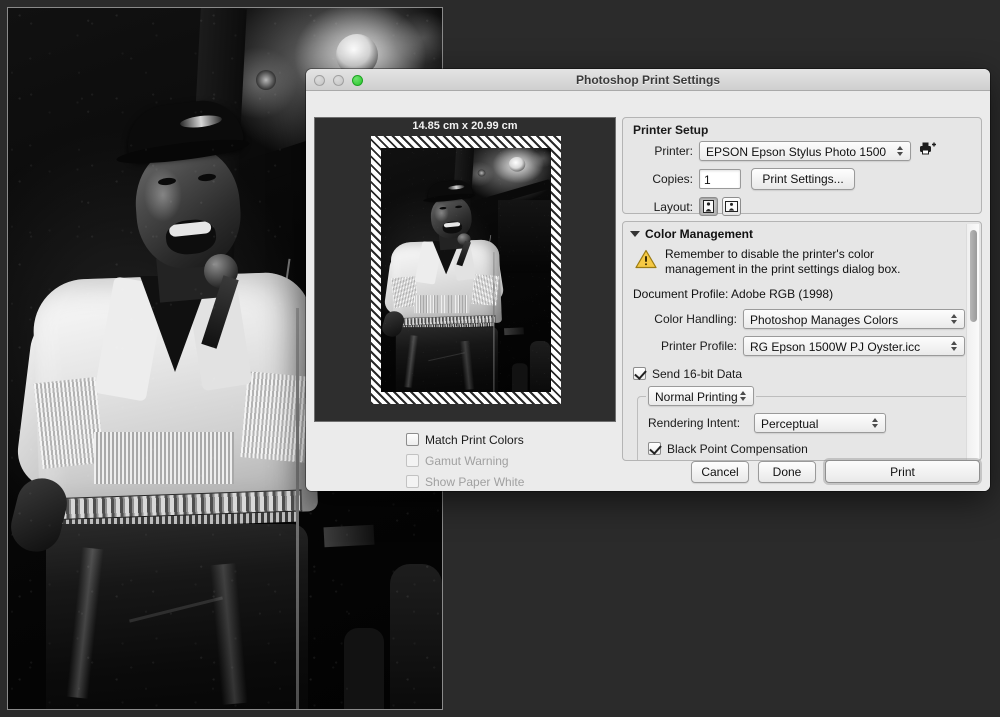 The height and width of the screenshot is (717, 1000). Describe the element at coordinates (973, 276) in the screenshot. I see `scrollbar-thumb` at that location.